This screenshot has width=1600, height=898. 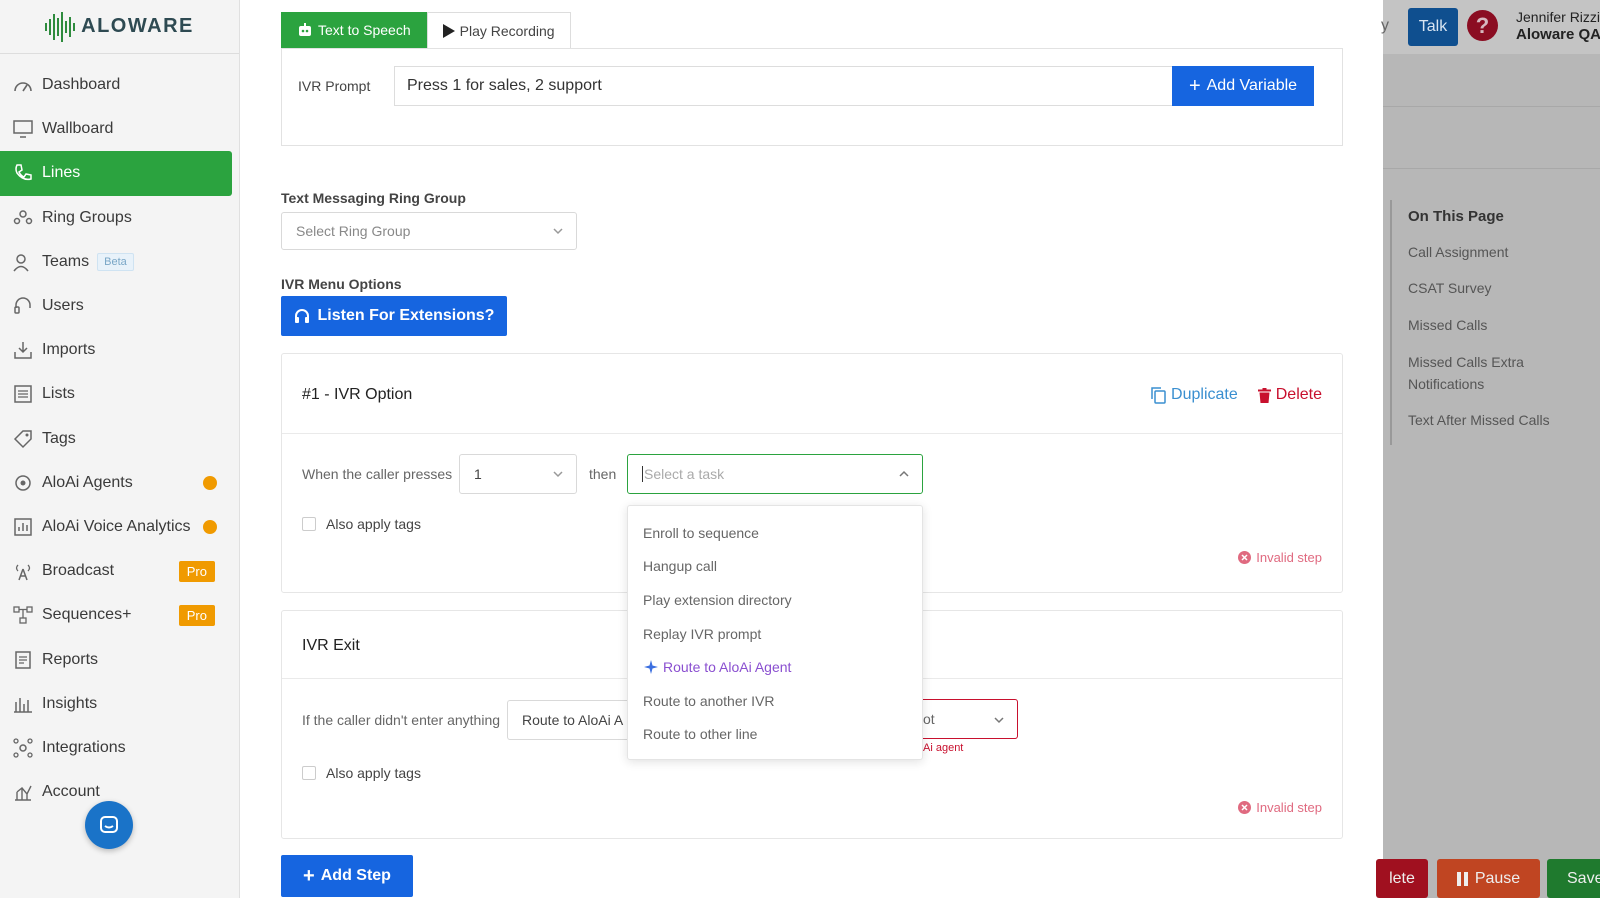 I want to click on sidebar-item-wallboard: Wallboard, so click(x=119, y=129).